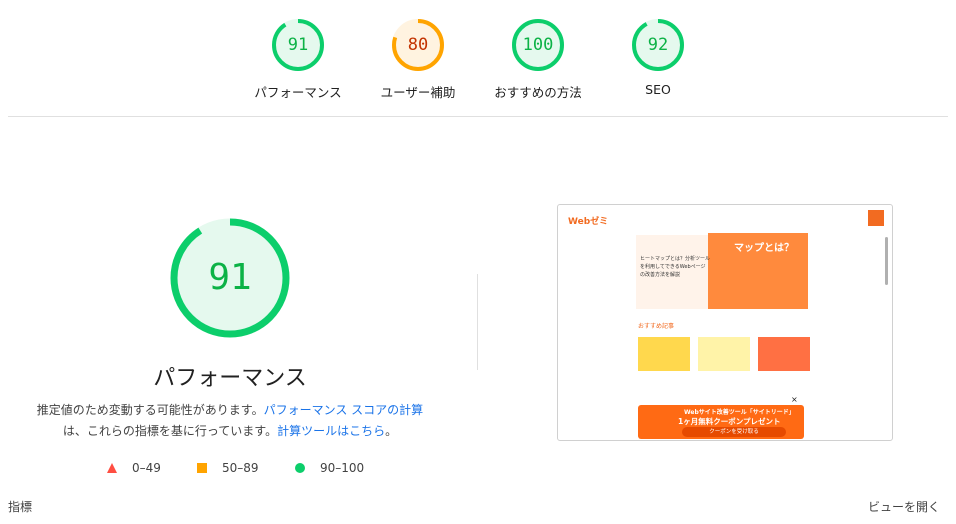 This screenshot has width=956, height=524. Describe the element at coordinates (739, 412) in the screenshot. I see `banner-line: Webサイト改善ツール「サイトリード」` at that location.